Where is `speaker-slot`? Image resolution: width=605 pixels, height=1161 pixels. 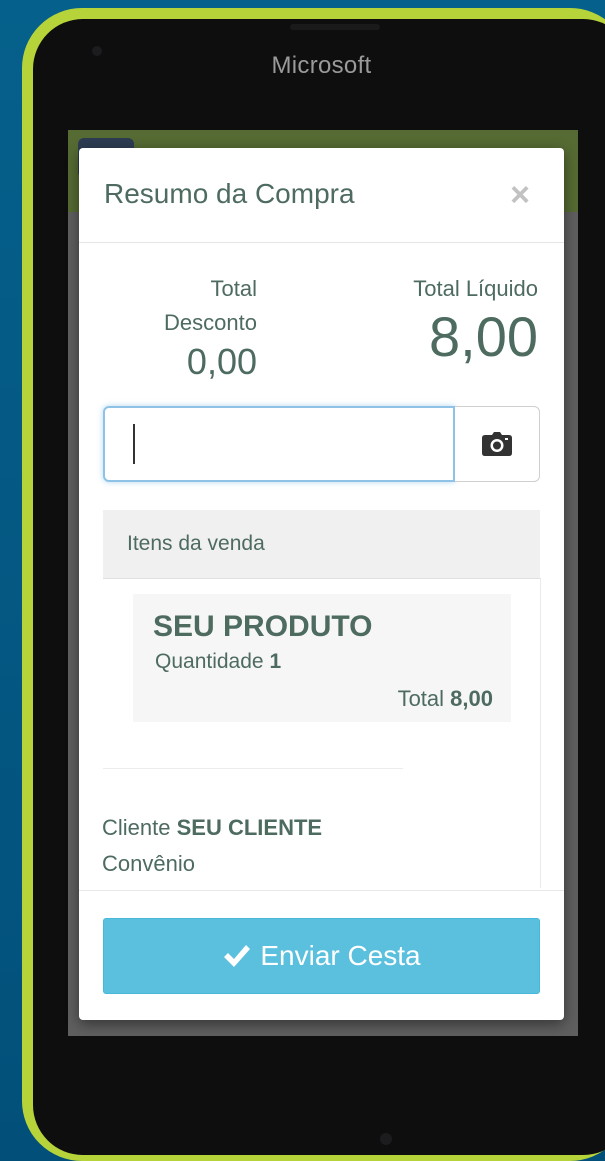
speaker-slot is located at coordinates (335, 27).